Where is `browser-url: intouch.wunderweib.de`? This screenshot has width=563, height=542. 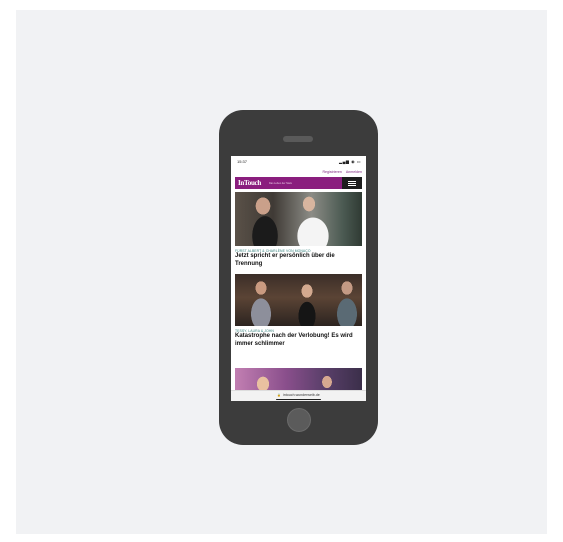 browser-url: intouch.wunderweib.de is located at coordinates (301, 395).